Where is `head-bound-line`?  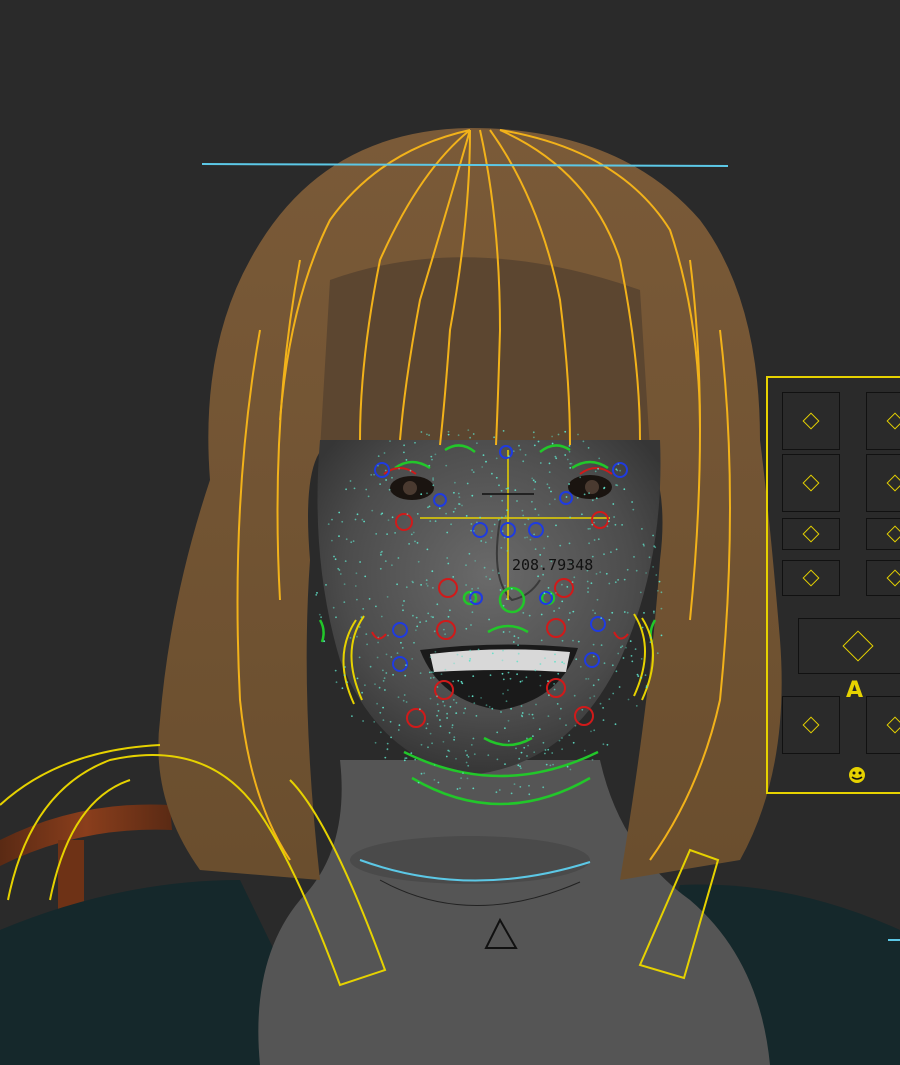 head-bound-line is located at coordinates (465, 165).